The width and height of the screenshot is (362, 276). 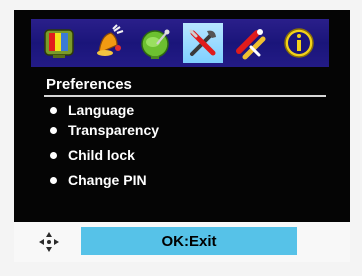 I want to click on menu-icon-bar, so click(x=180, y=43).